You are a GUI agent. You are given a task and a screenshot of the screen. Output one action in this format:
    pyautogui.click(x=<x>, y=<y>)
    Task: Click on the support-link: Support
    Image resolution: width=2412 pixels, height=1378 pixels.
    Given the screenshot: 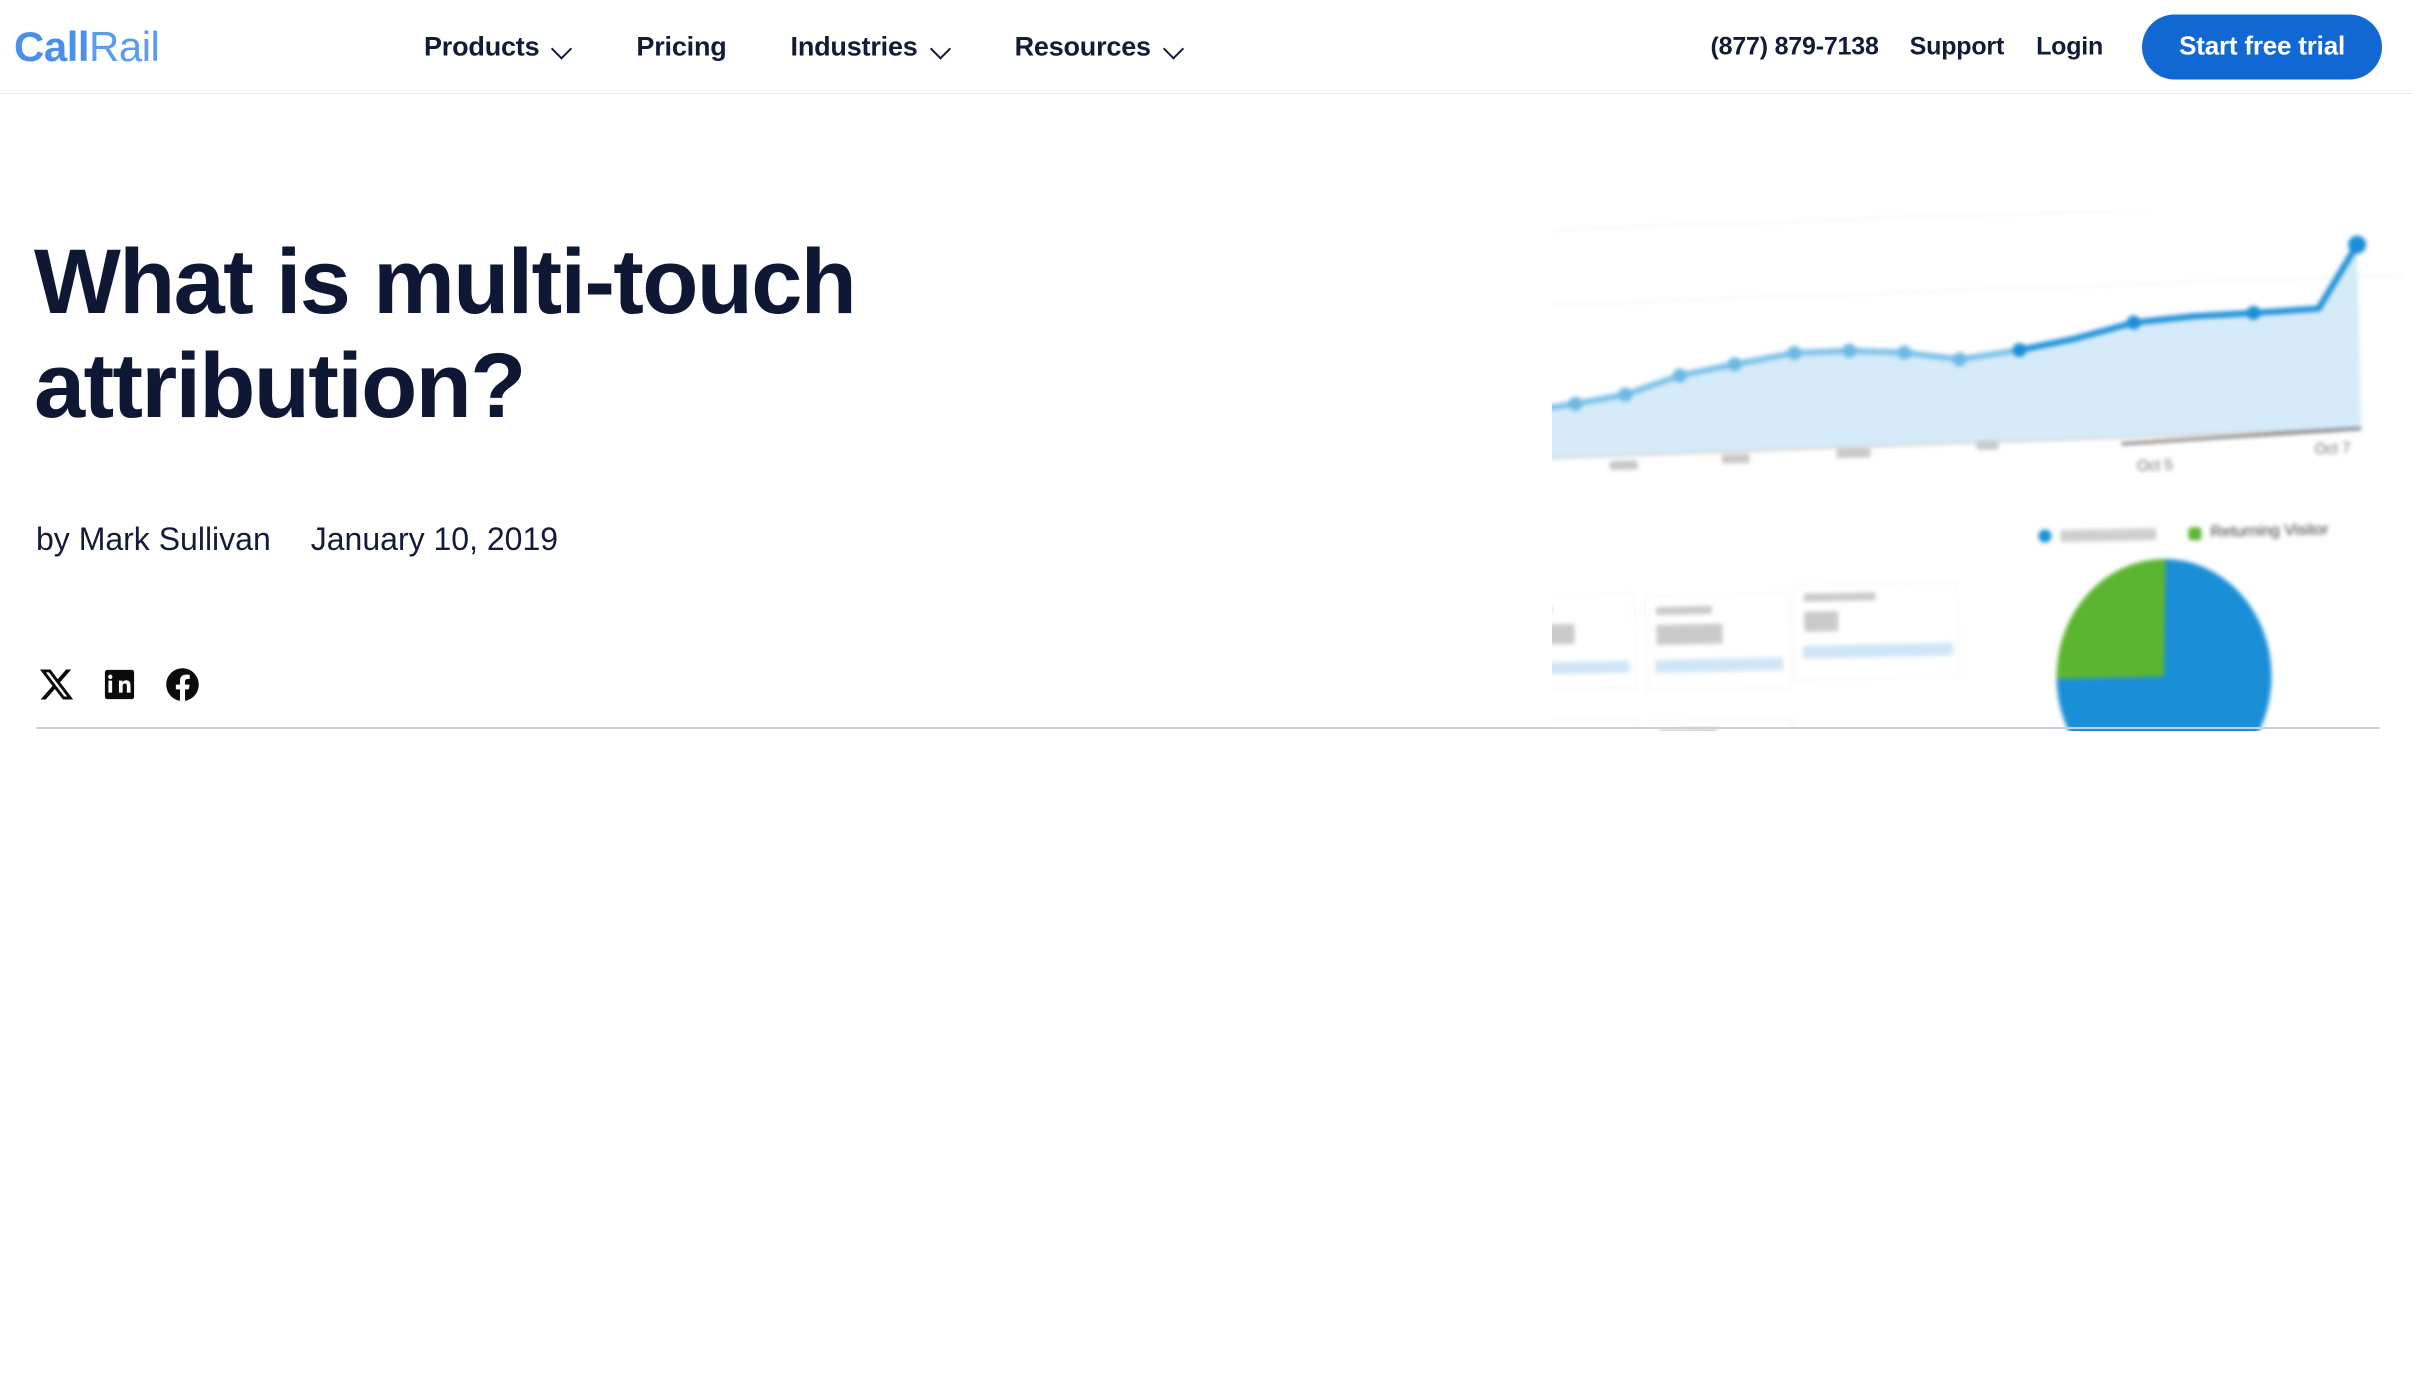 What is the action you would take?
    pyautogui.click(x=1957, y=46)
    